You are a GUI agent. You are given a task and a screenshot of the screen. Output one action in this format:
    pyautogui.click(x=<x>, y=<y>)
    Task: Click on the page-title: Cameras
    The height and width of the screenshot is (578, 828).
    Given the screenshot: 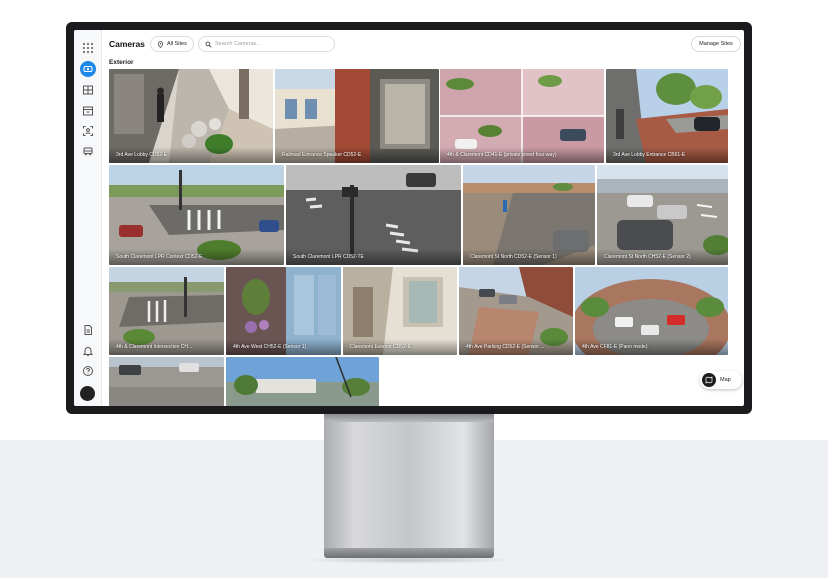 What is the action you would take?
    pyautogui.click(x=127, y=44)
    